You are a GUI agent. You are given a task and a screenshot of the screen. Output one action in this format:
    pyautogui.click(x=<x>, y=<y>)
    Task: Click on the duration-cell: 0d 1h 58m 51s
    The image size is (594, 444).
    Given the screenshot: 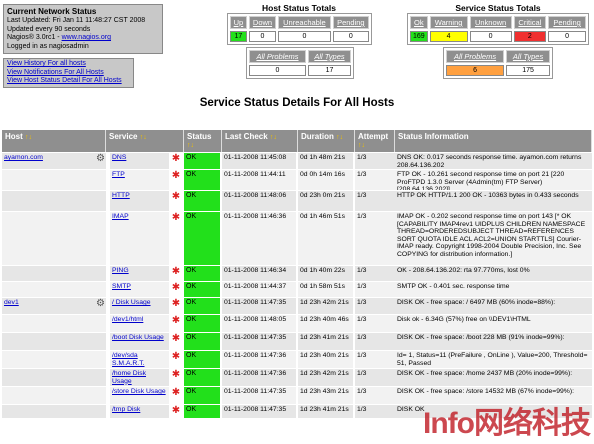 What is the action you would take?
    pyautogui.click(x=325, y=290)
    